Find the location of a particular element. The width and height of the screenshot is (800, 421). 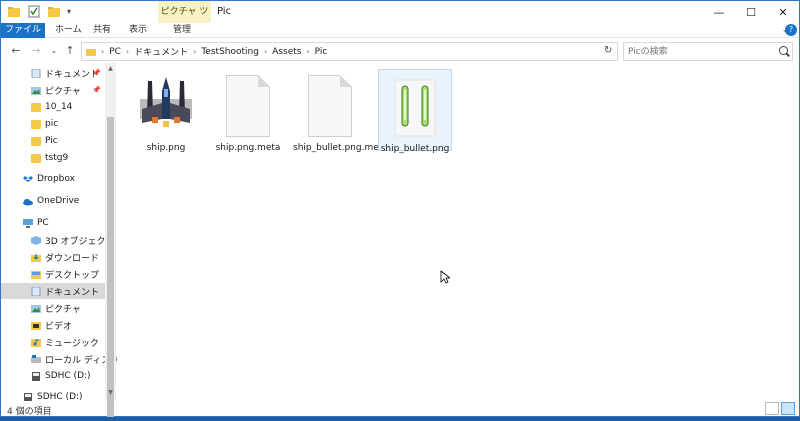

quick-access-toolbar: ▾ is located at coordinates (39, 11).